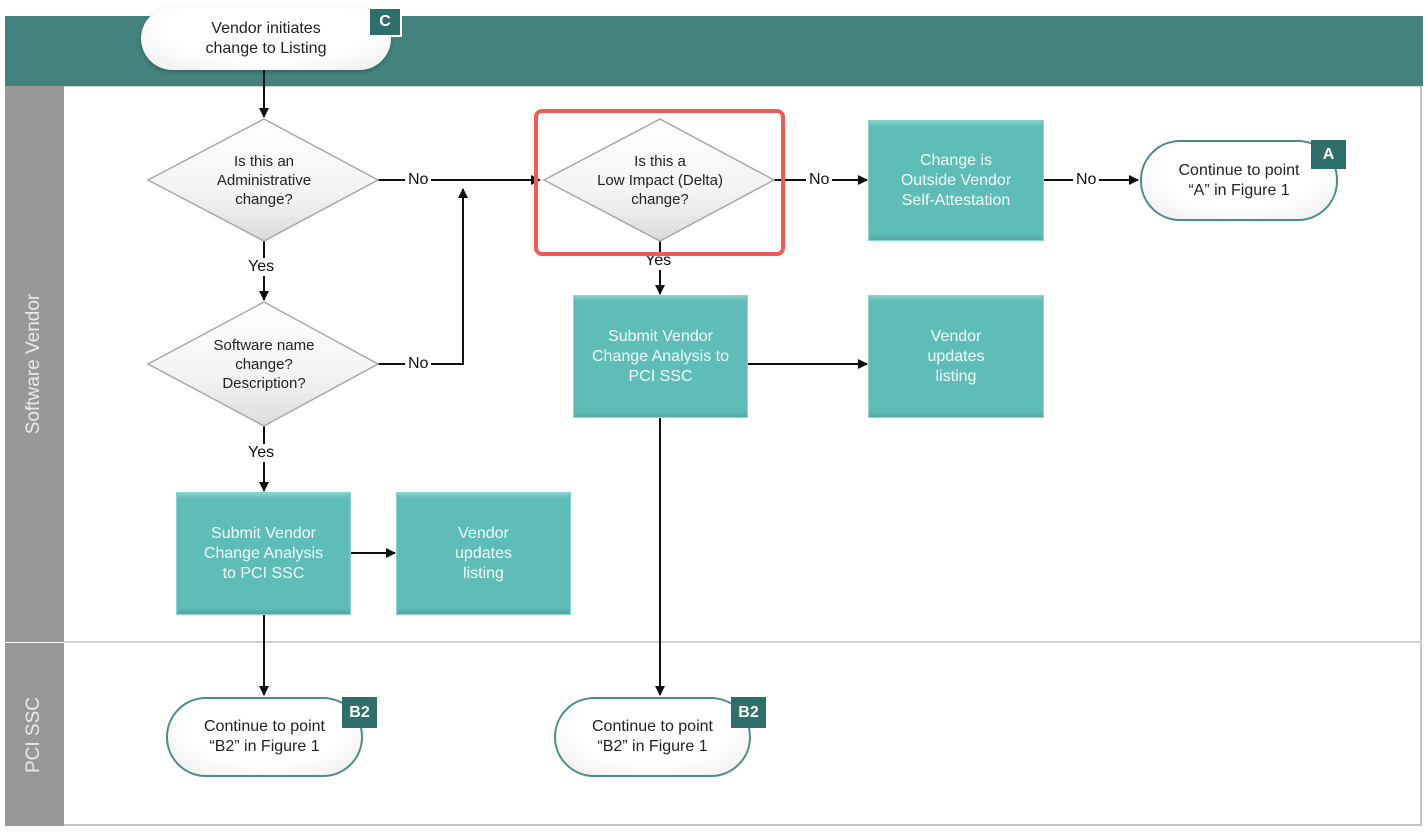 Image resolution: width=1428 pixels, height=832 pixels. What do you see at coordinates (385, 22) in the screenshot?
I see `badge-c: C` at bounding box center [385, 22].